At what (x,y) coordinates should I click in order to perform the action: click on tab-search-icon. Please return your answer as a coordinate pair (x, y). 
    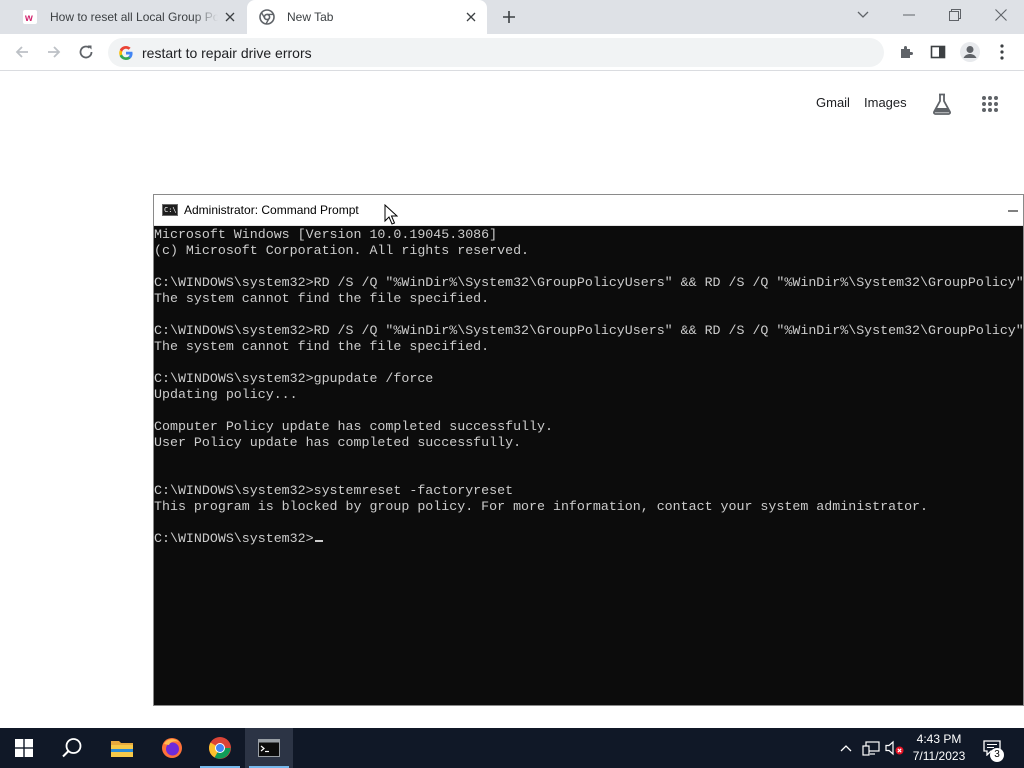
    Looking at the image, I should click on (863, 15).